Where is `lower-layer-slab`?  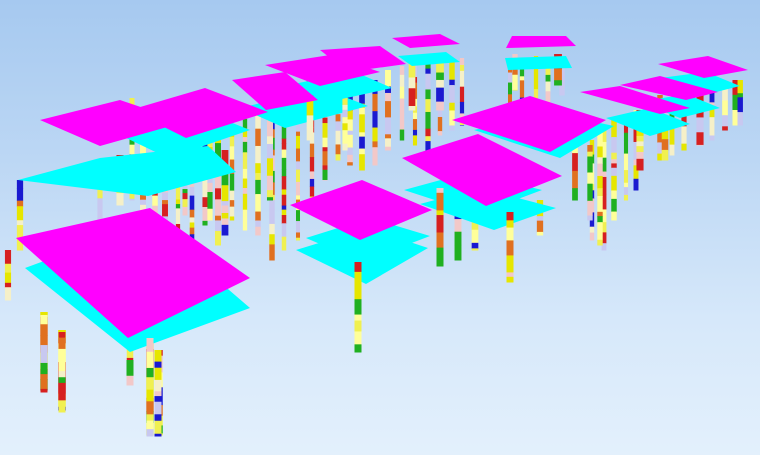 lower-layer-slab is located at coordinates (538, 63).